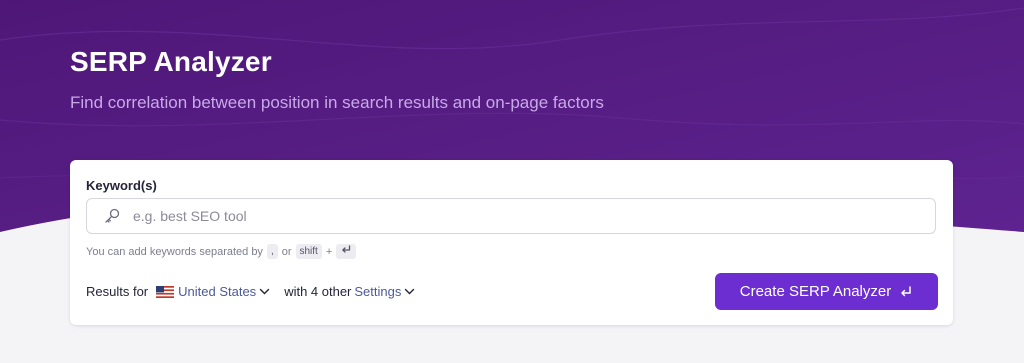 The width and height of the screenshot is (1024, 363). What do you see at coordinates (308, 251) in the screenshot?
I see `shift-key: shift` at bounding box center [308, 251].